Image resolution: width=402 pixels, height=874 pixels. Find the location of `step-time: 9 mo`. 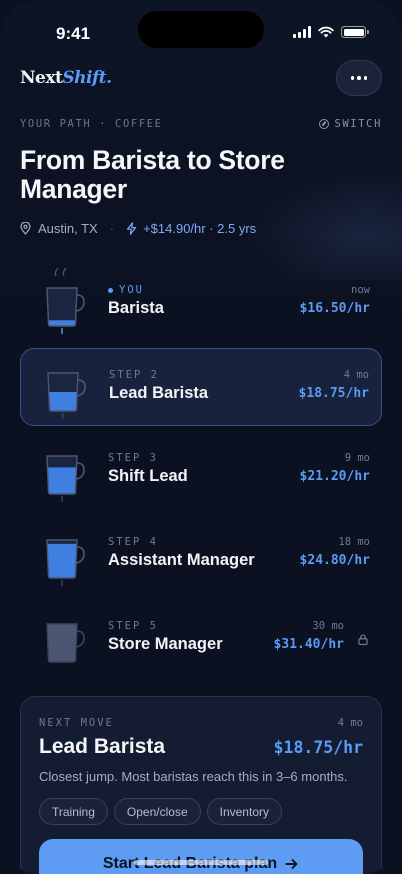

step-time: 9 mo is located at coordinates (357, 458).